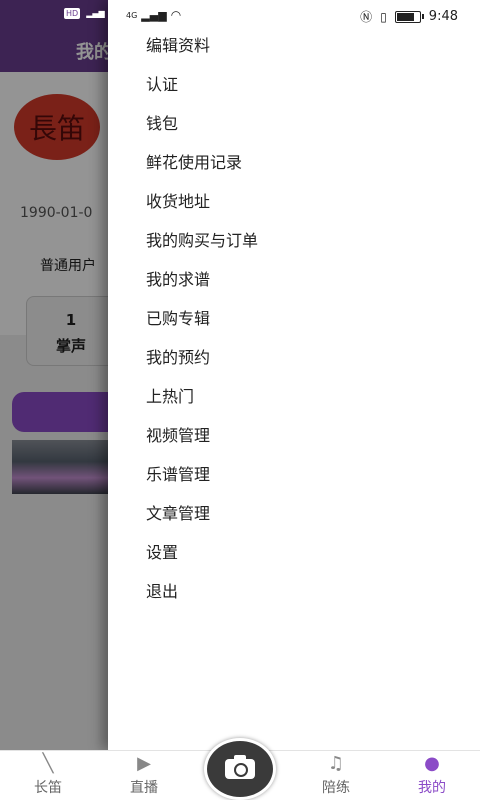 This screenshot has height=800, width=480. I want to click on tab-label-practice: 陪练, so click(336, 788).